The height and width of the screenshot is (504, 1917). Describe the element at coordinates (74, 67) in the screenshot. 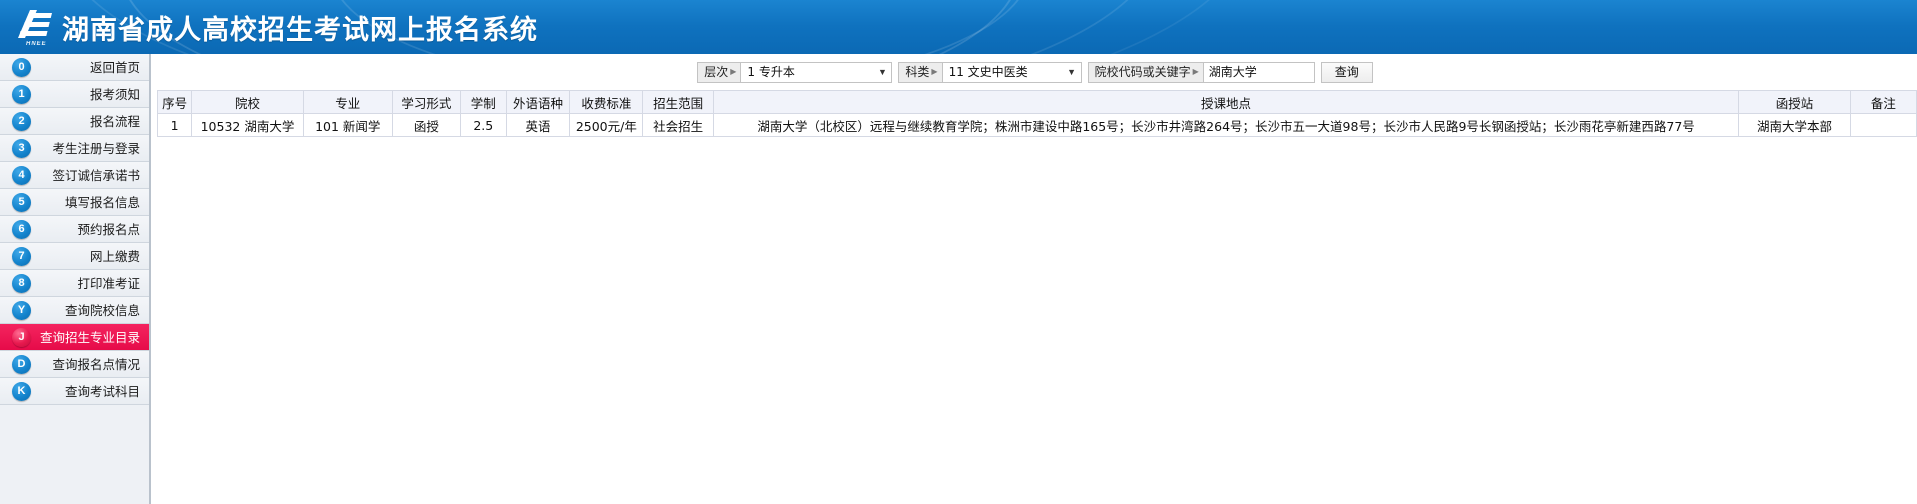

I see `sidebar-item-0: 0 返回首页` at that location.